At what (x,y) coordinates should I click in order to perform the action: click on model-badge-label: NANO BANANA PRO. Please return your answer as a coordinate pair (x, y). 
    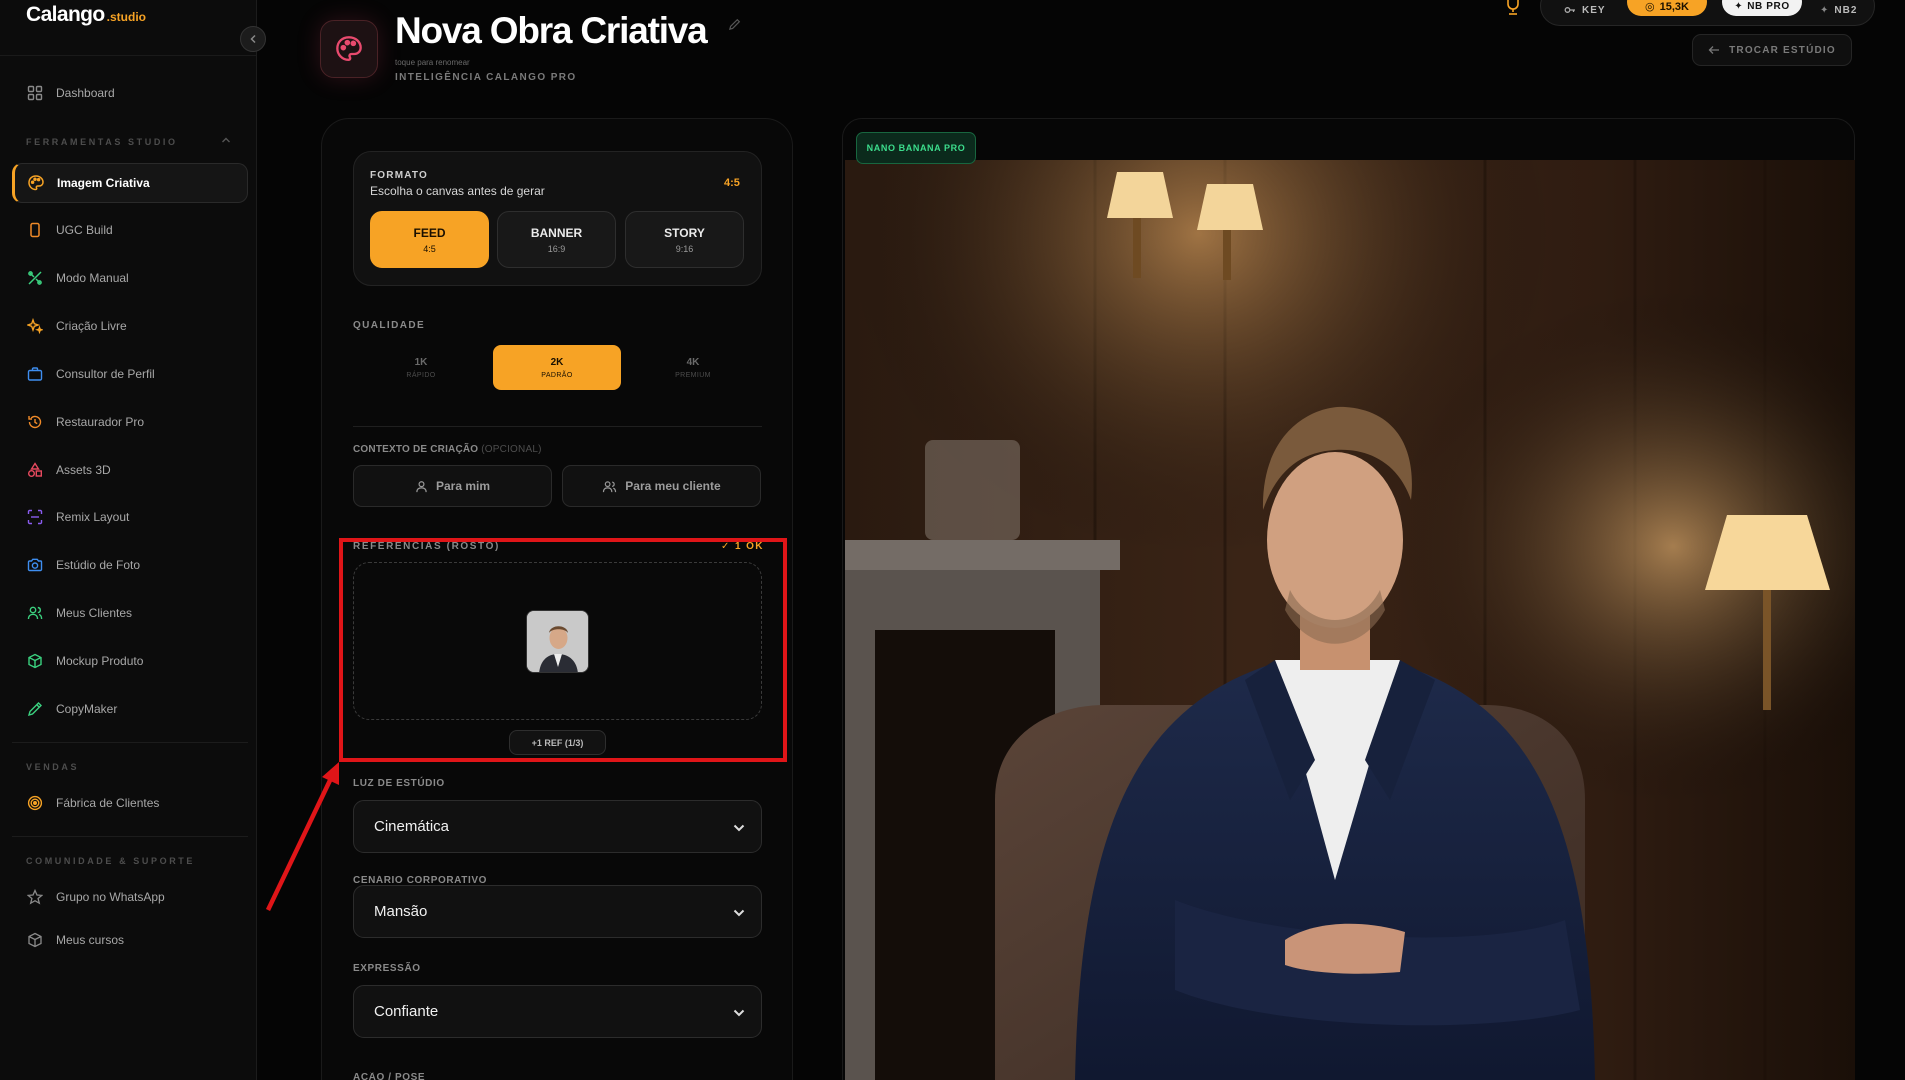
    Looking at the image, I should click on (916, 148).